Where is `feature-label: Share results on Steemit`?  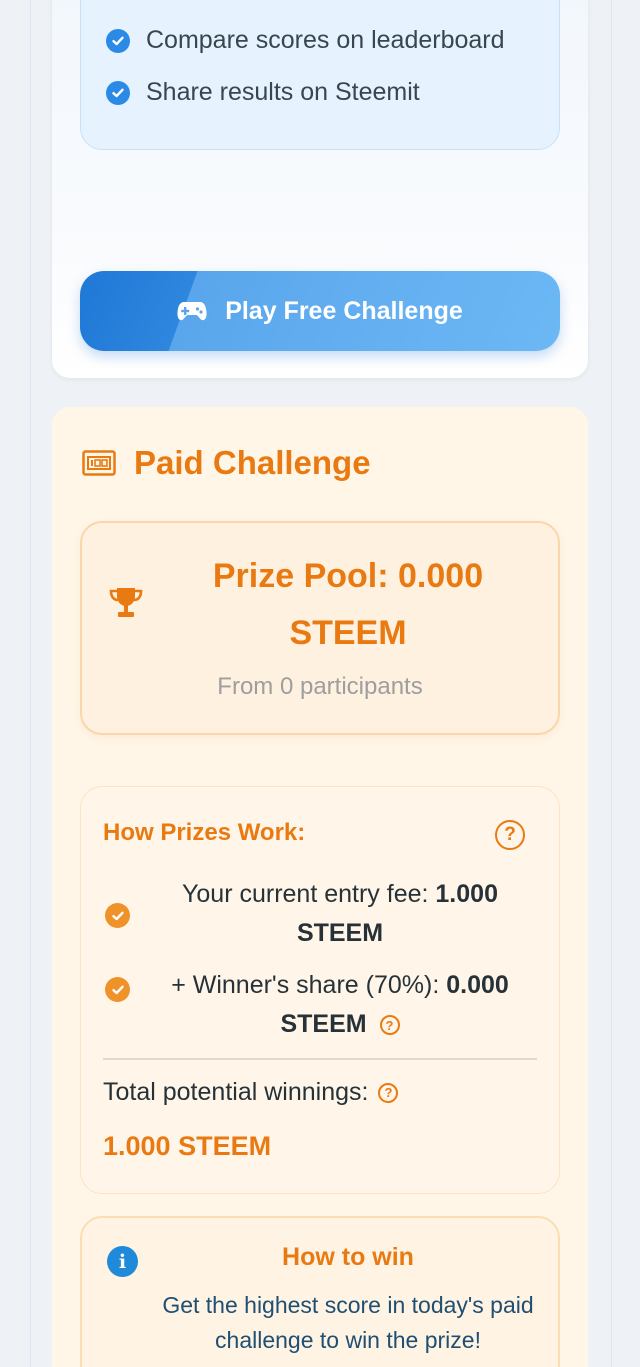
feature-label: Share results on Steemit is located at coordinates (283, 92).